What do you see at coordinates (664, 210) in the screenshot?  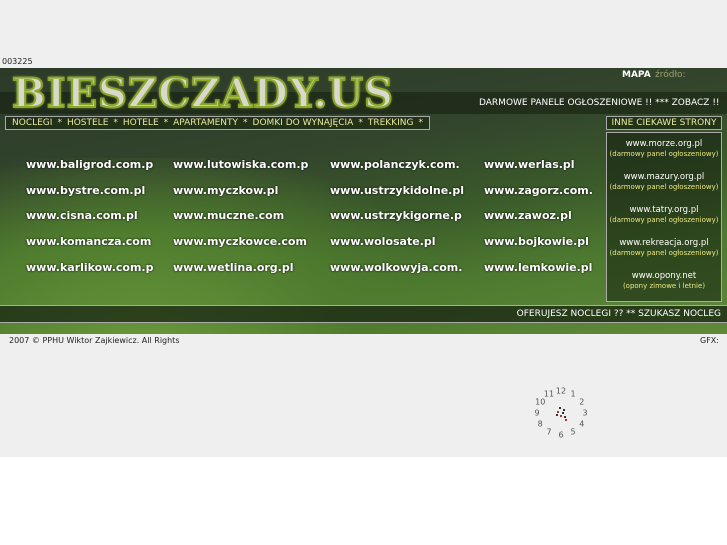 I see `other-site-url: www.tatry.org.pl` at bounding box center [664, 210].